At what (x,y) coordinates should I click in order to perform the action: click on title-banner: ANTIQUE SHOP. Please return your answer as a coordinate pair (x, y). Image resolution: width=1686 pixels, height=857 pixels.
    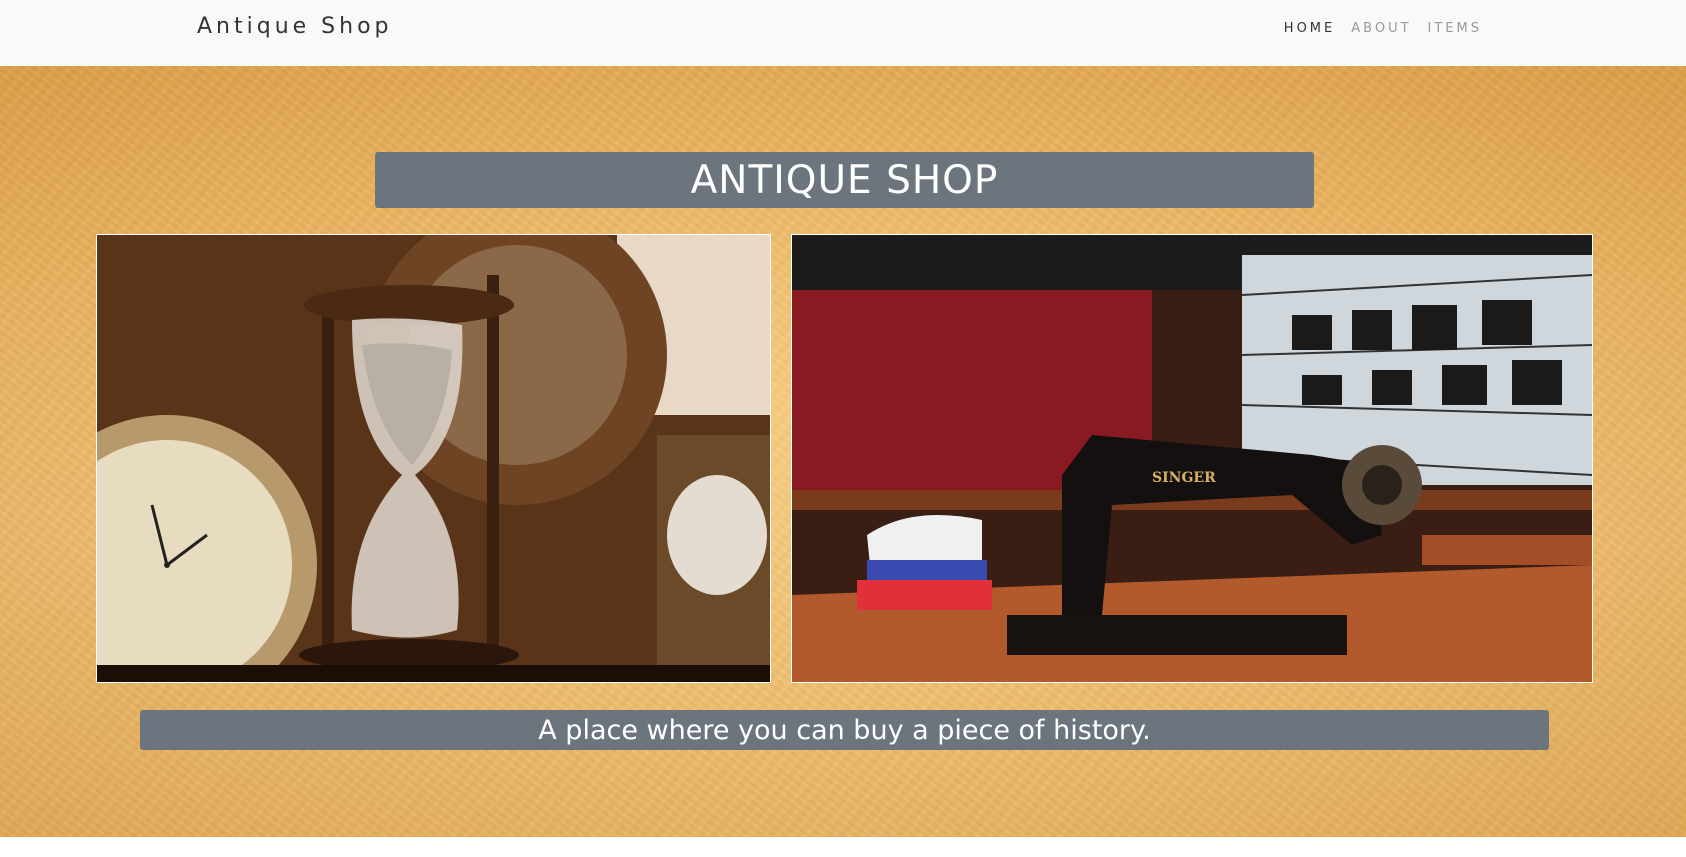
    Looking at the image, I should click on (844, 180).